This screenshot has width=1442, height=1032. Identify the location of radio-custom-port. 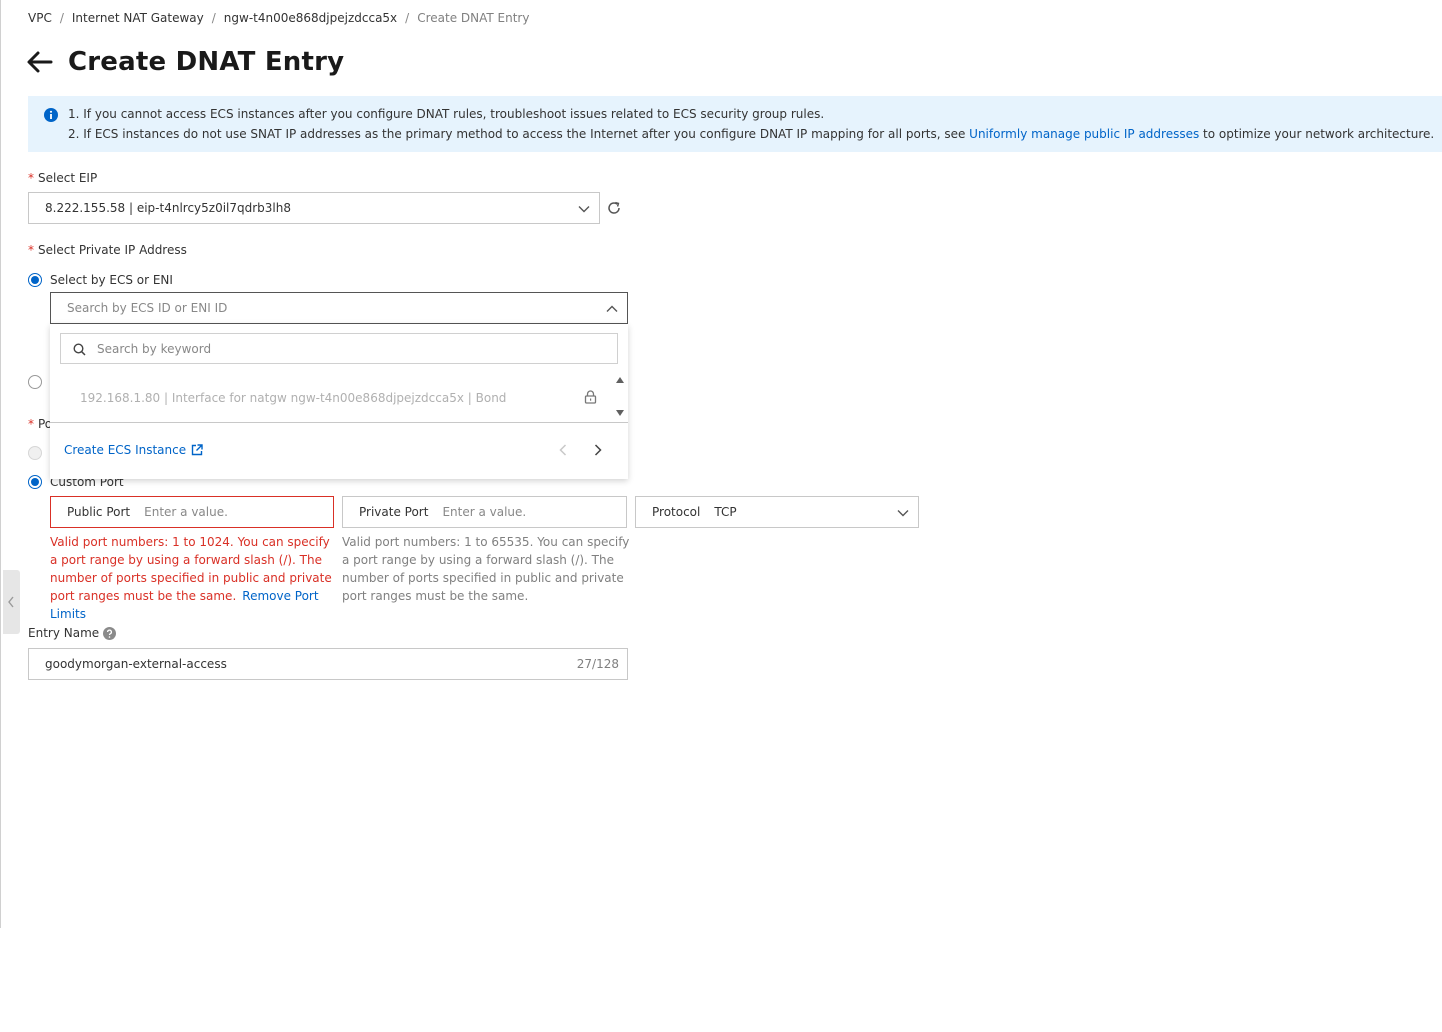
(35, 482).